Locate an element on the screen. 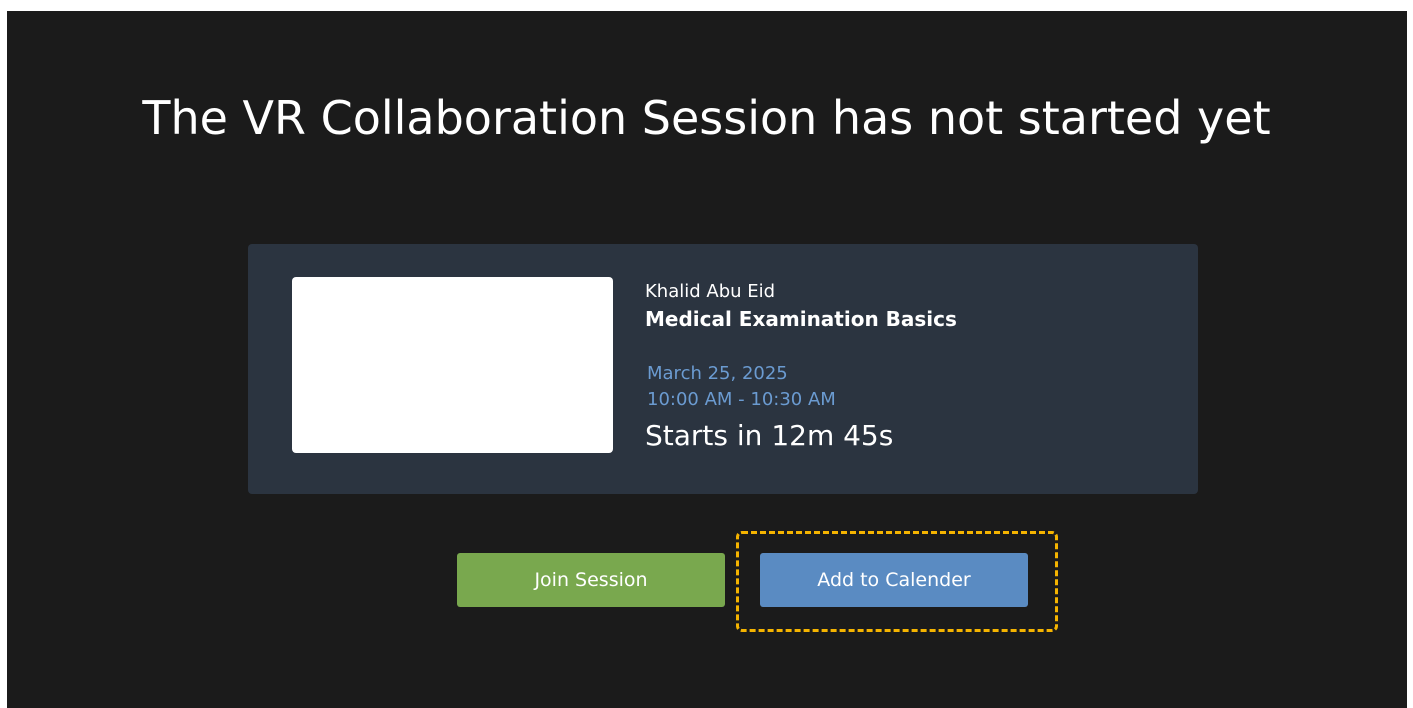 The image size is (1413, 708). session-time: 10:00 AM - 10:30 AM is located at coordinates (741, 399).